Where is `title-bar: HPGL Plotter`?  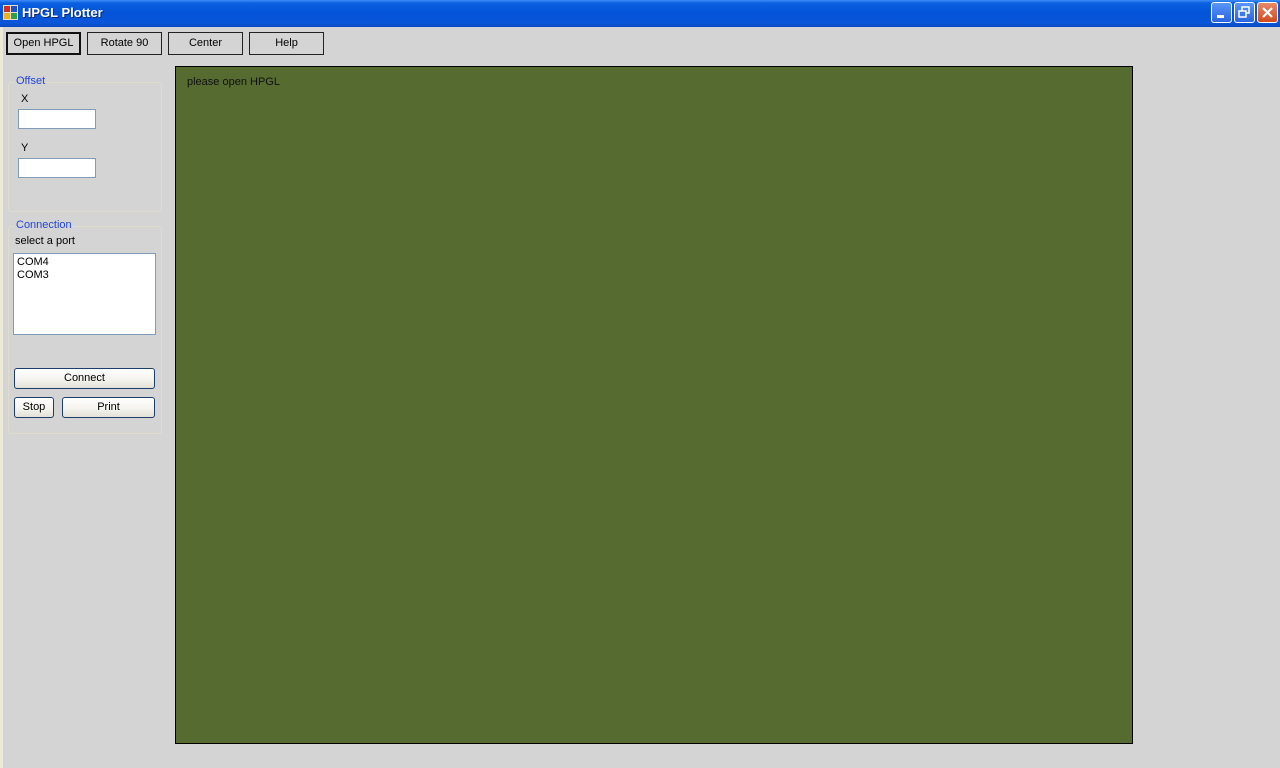 title-bar: HPGL Plotter is located at coordinates (640, 13).